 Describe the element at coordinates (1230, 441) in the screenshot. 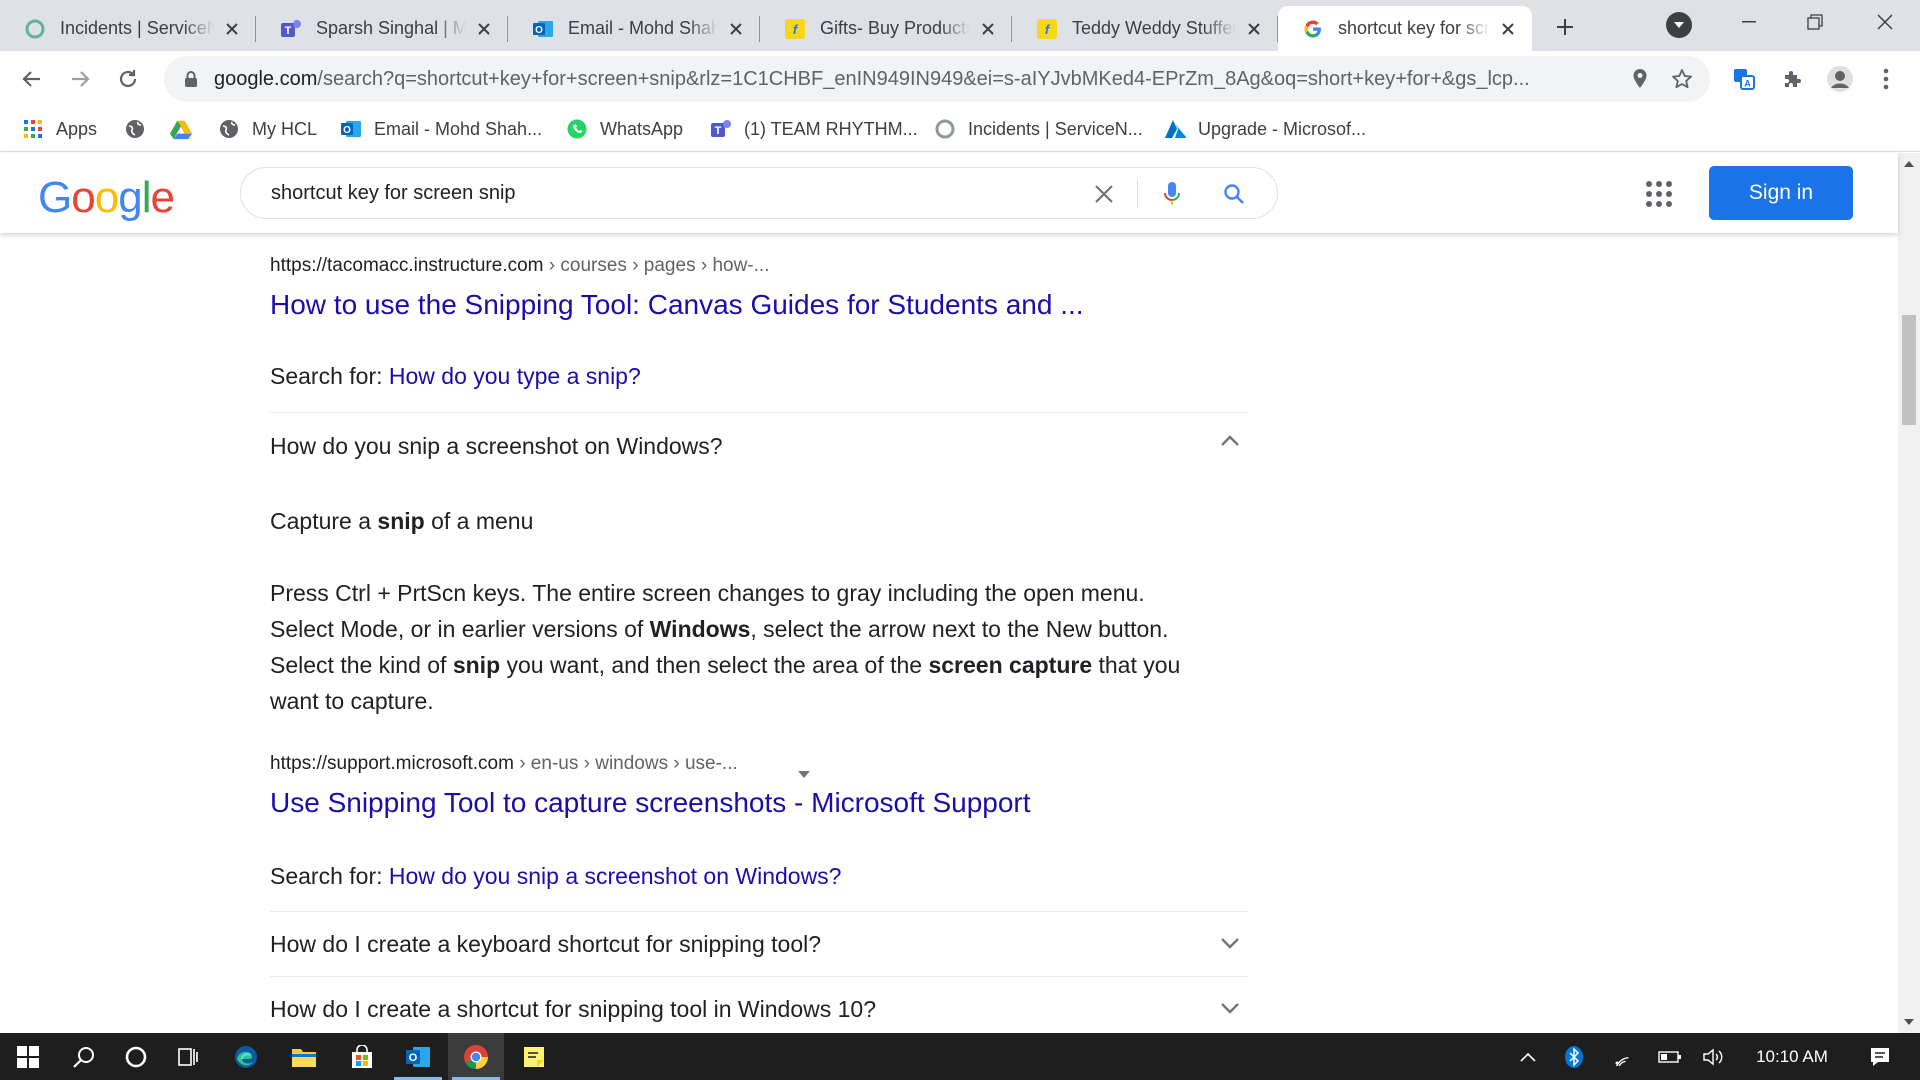

I see `chevron-up-icon` at that location.